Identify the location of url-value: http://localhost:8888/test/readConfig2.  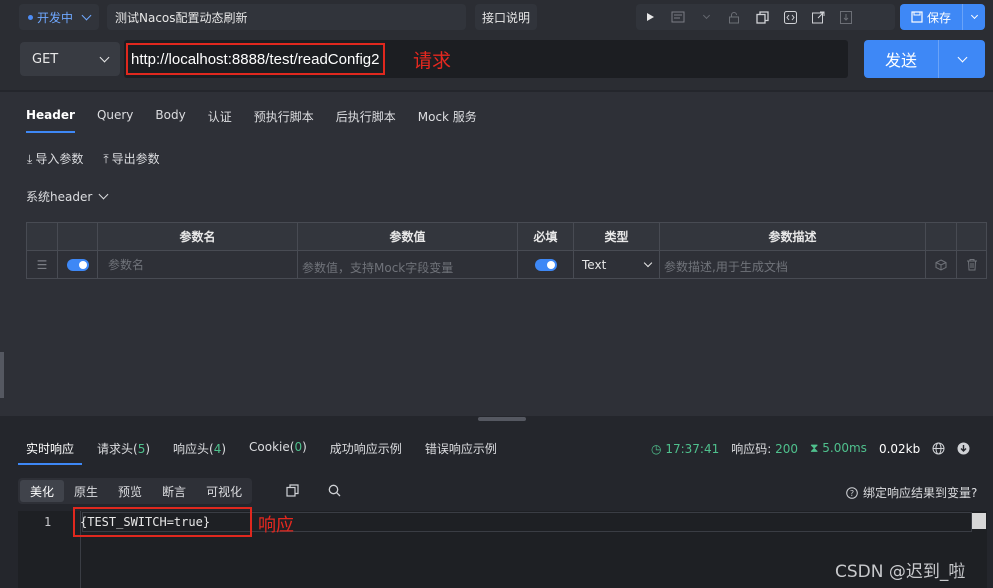
(255, 59).